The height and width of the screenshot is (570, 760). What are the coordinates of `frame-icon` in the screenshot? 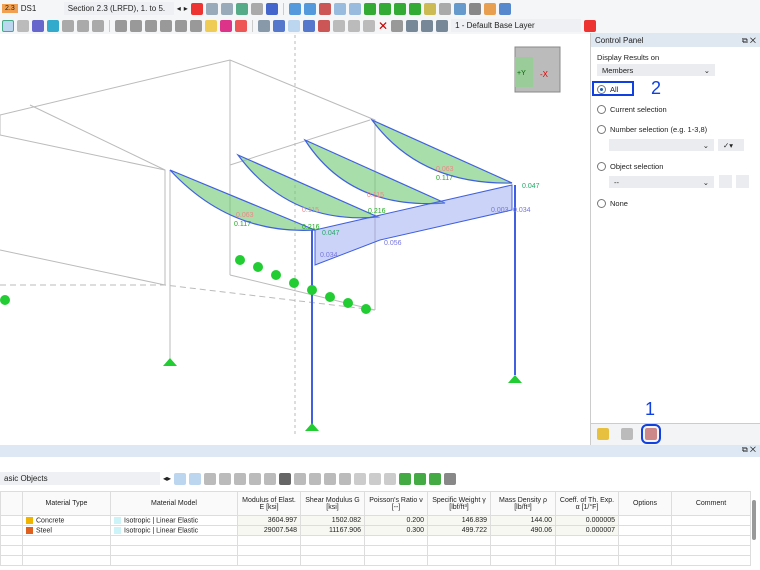 It's located at (8, 25).